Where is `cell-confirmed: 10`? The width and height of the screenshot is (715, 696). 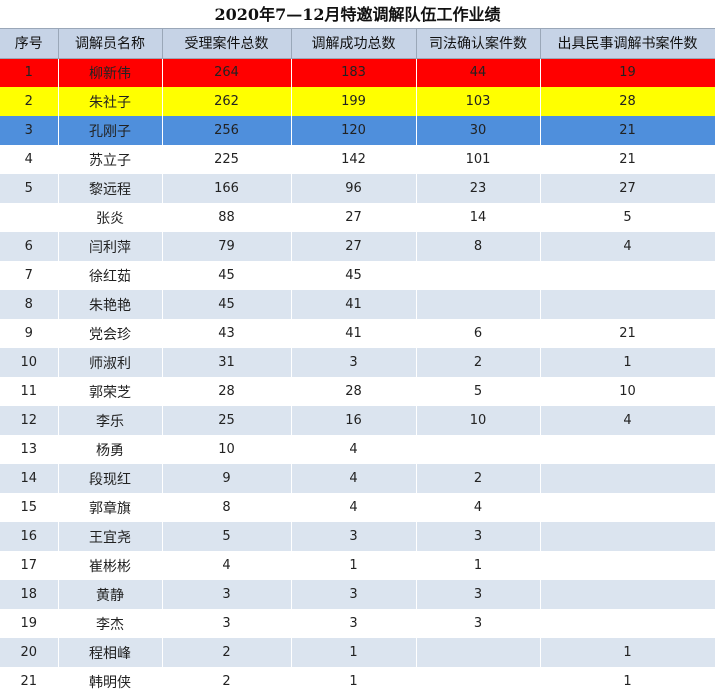 cell-confirmed: 10 is located at coordinates (478, 420).